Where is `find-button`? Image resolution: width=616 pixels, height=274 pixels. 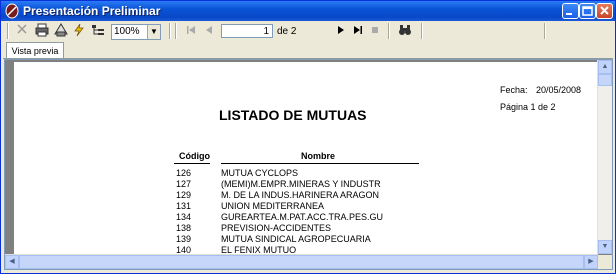
find-button is located at coordinates (405, 31).